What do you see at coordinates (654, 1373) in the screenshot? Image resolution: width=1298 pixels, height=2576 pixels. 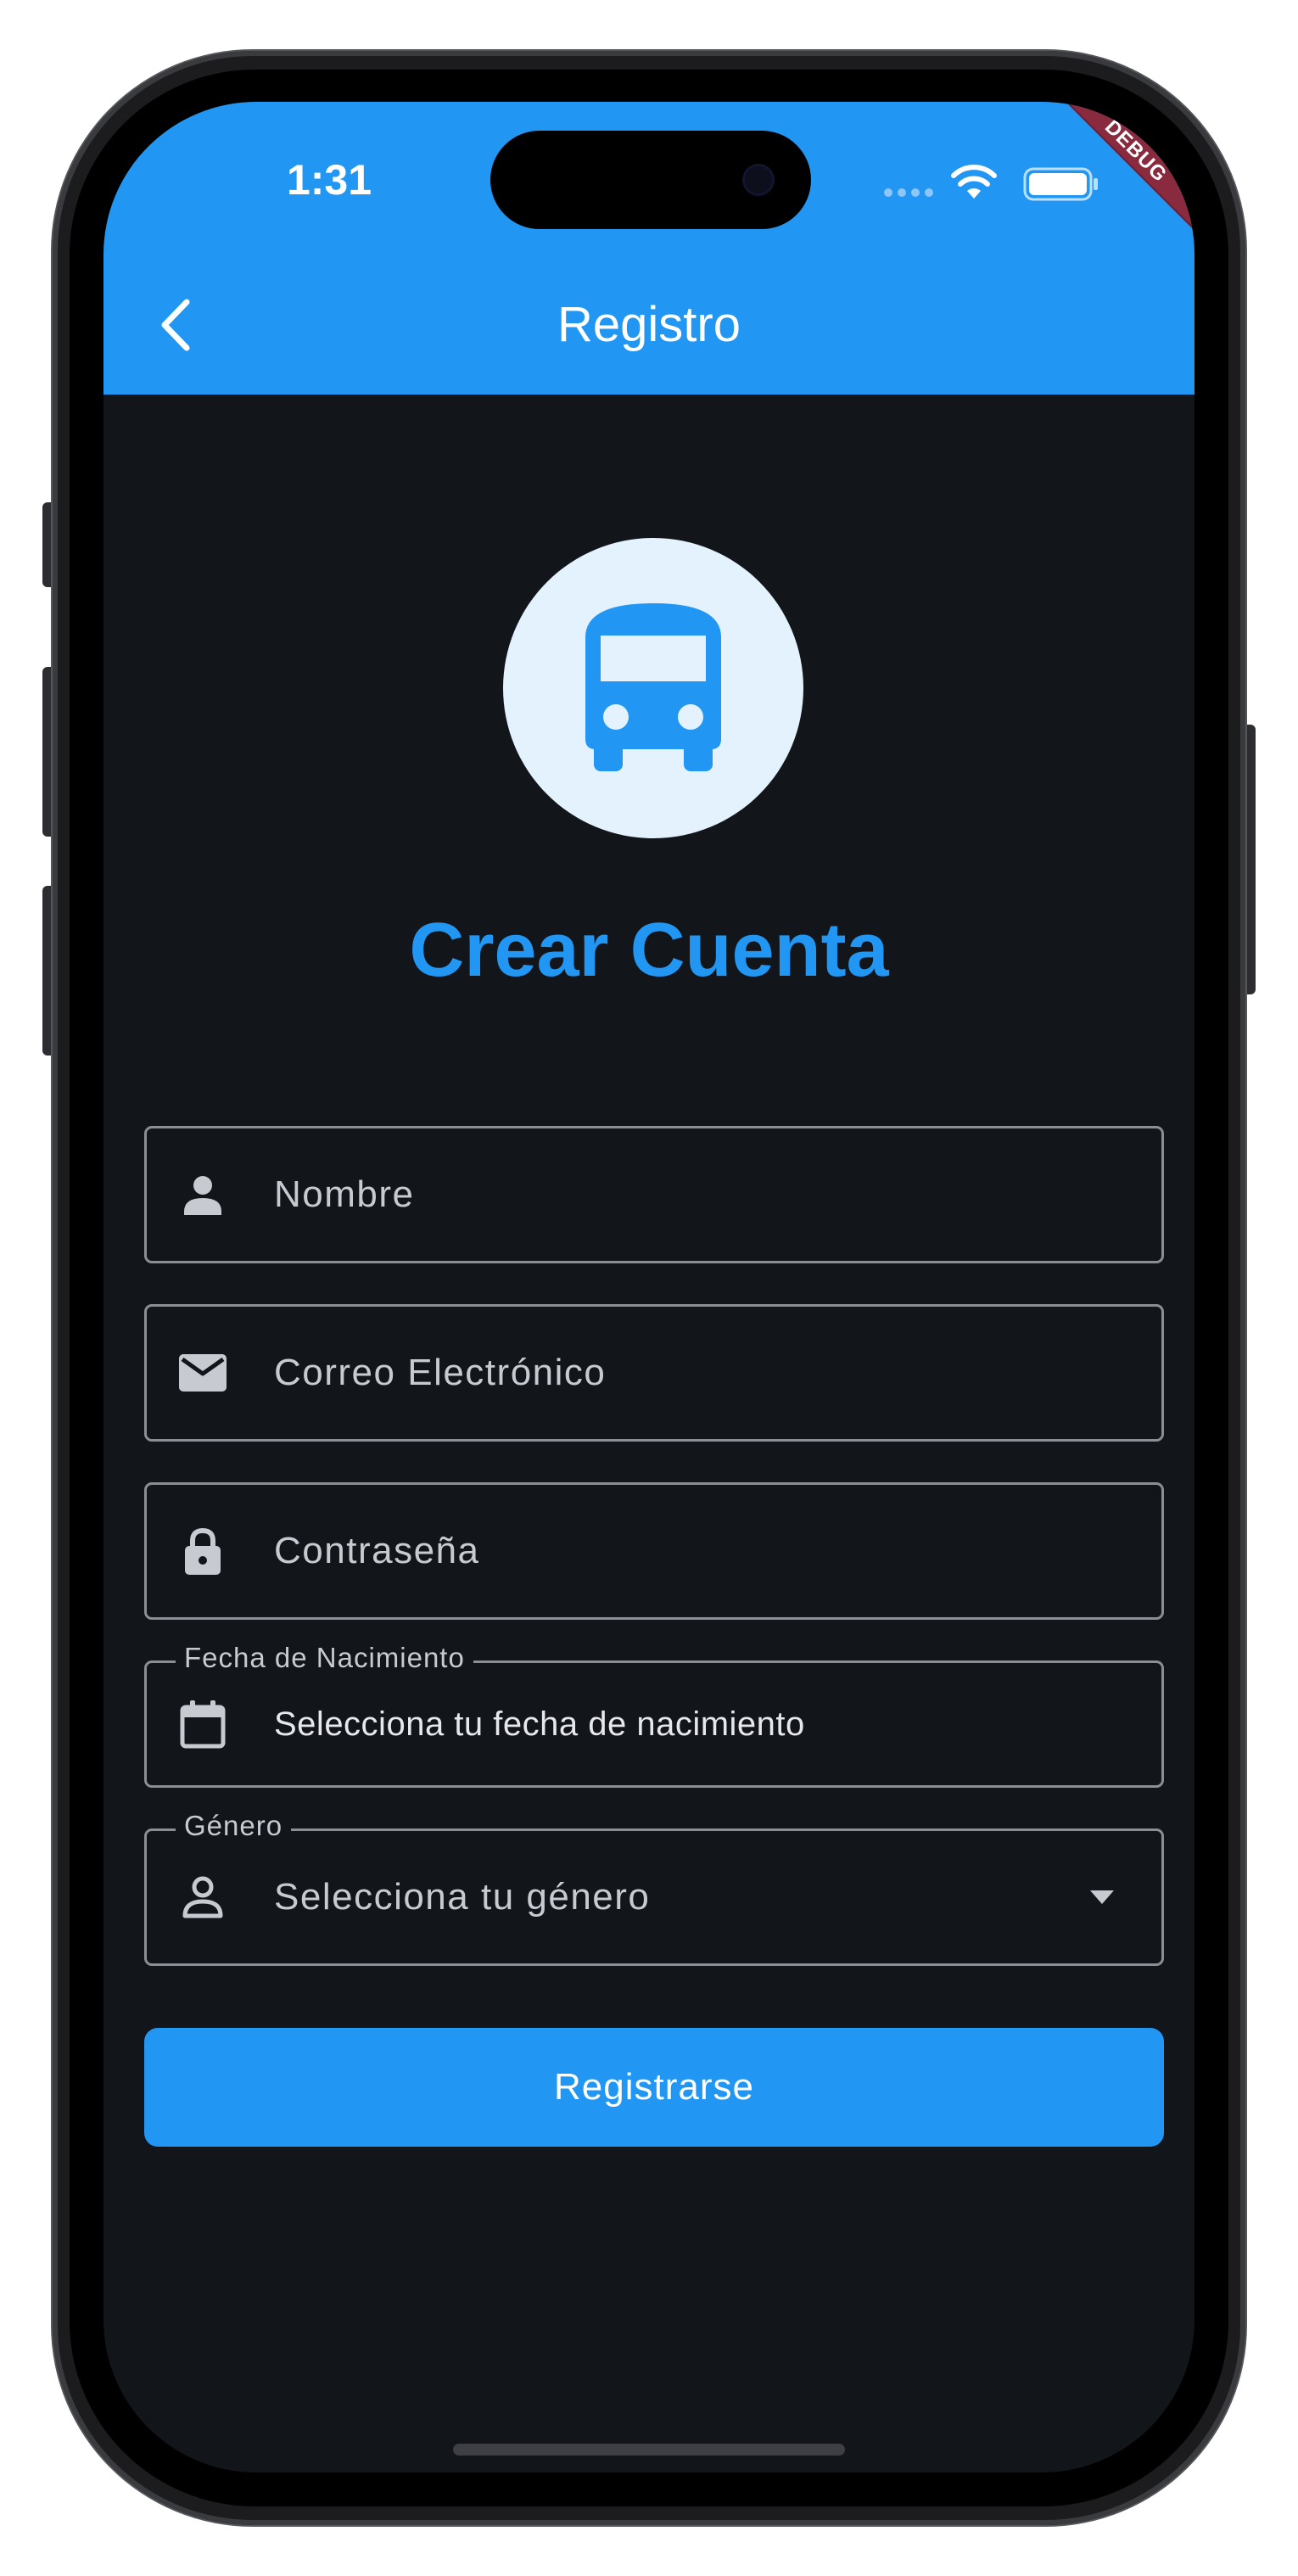 I see `email-field: Correo Electrónico` at bounding box center [654, 1373].